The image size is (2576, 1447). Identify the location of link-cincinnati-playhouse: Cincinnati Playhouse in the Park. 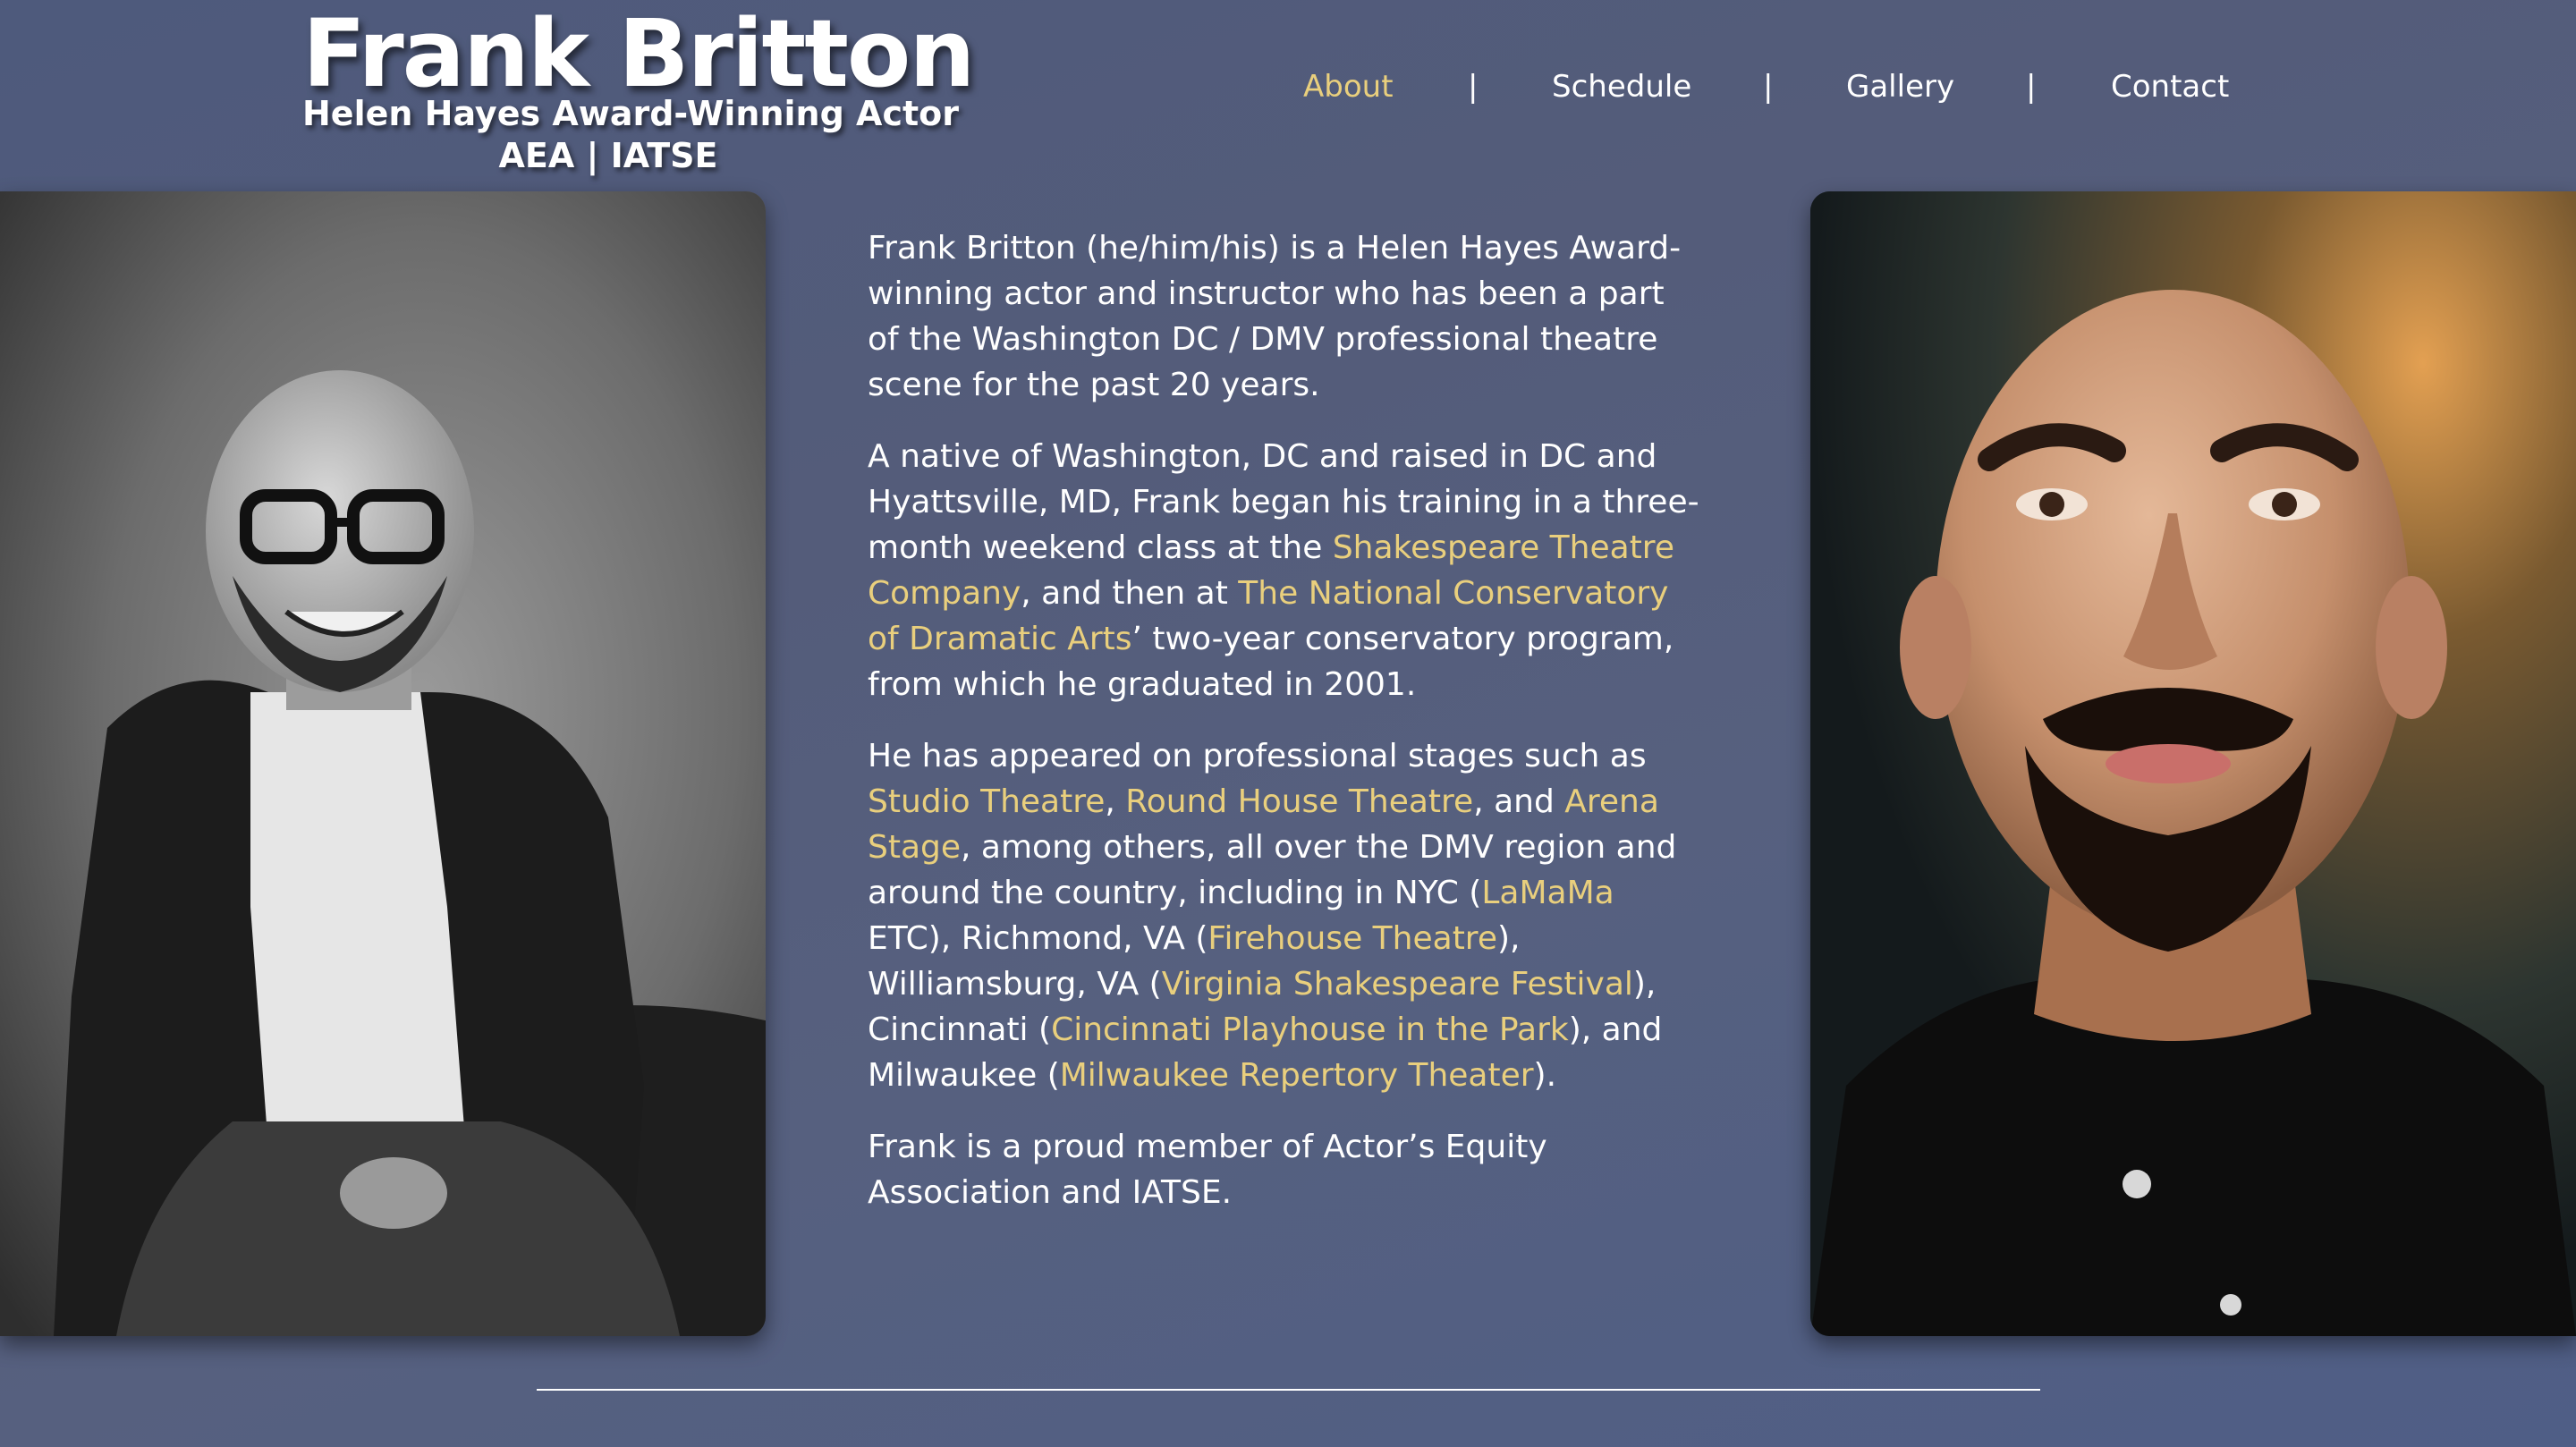
(1310, 1029).